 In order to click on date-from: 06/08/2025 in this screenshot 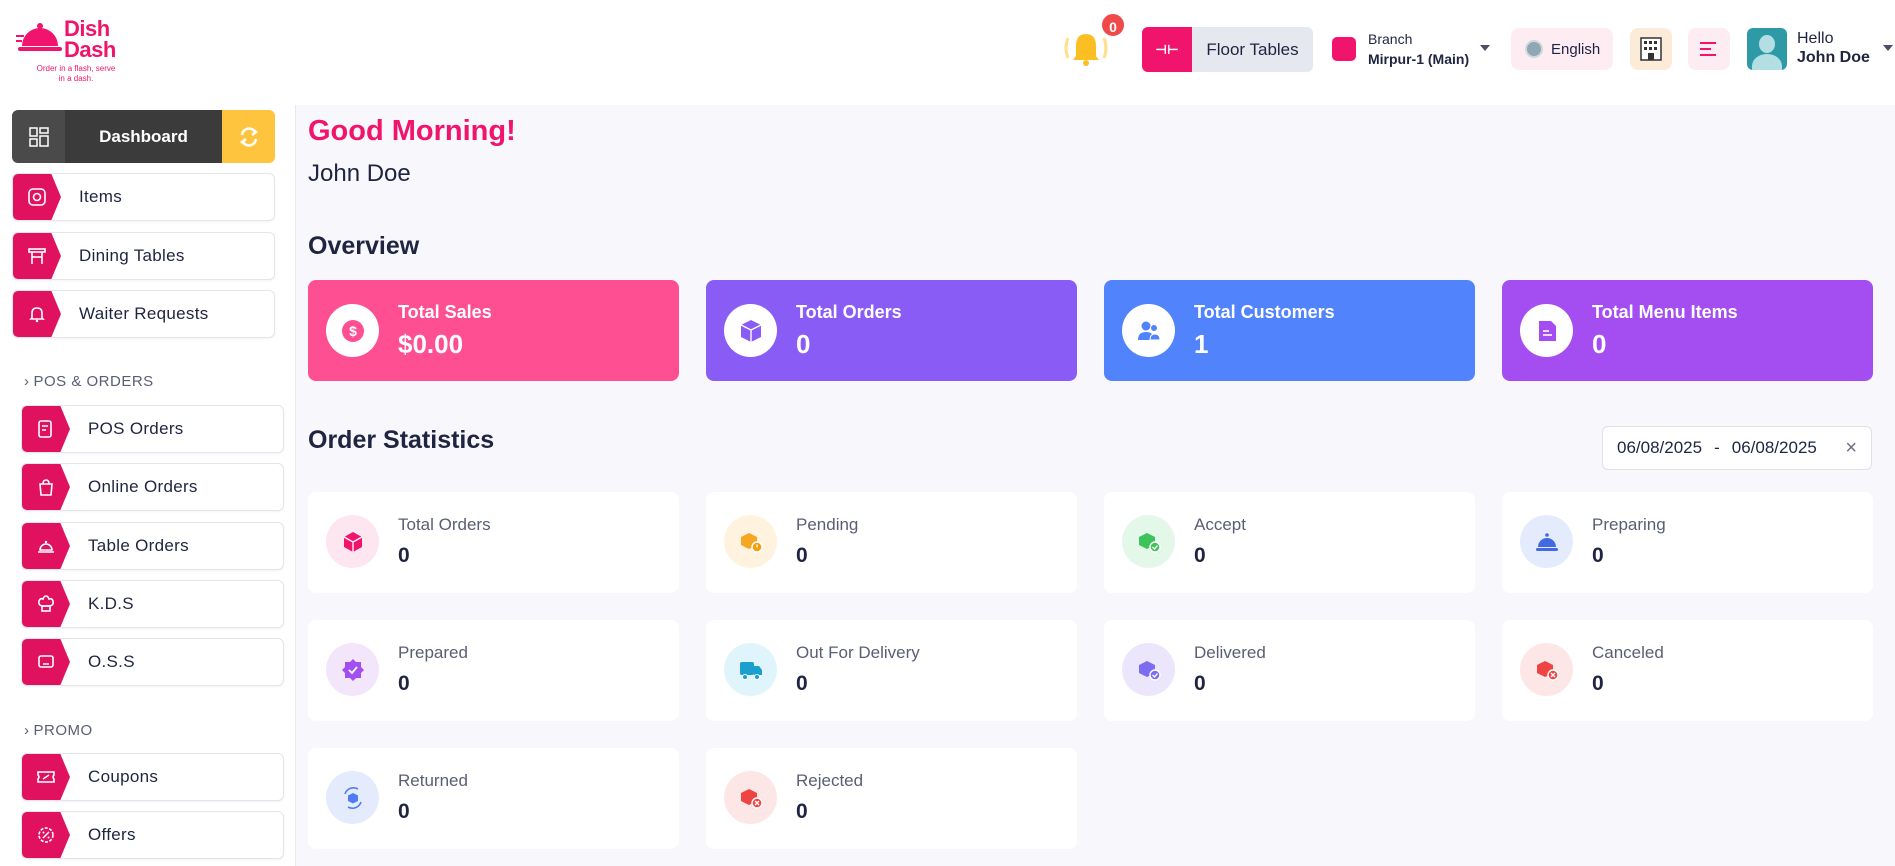, I will do `click(1660, 447)`.